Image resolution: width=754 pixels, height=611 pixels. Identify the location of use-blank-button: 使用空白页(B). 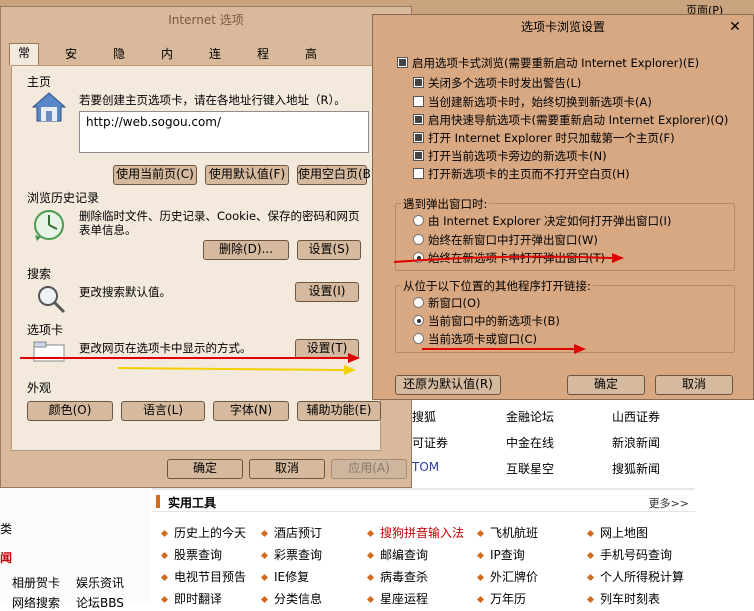
(336, 175).